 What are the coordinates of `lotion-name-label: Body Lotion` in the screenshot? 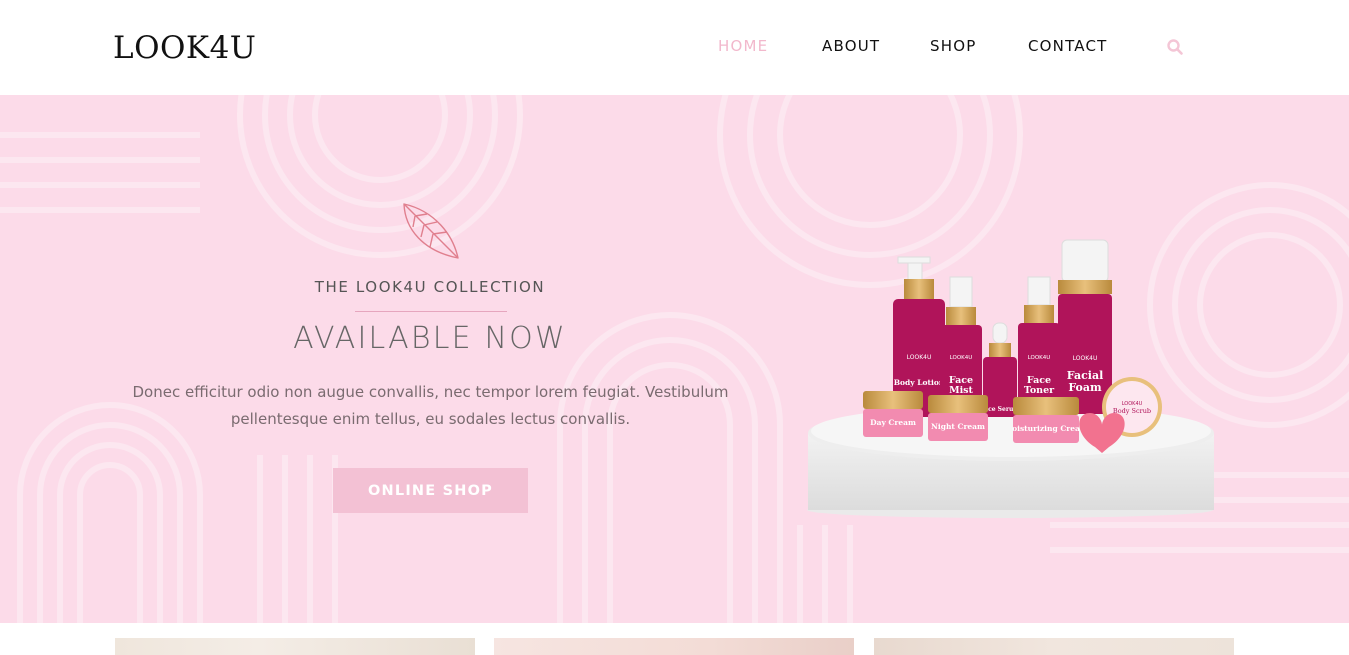 It's located at (919, 382).